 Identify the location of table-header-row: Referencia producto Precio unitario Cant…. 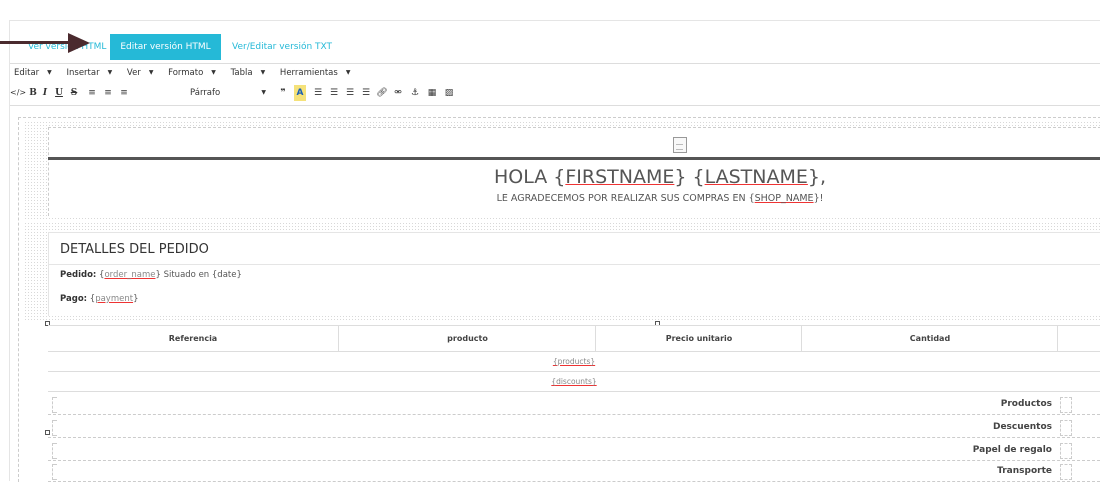
(574, 338).